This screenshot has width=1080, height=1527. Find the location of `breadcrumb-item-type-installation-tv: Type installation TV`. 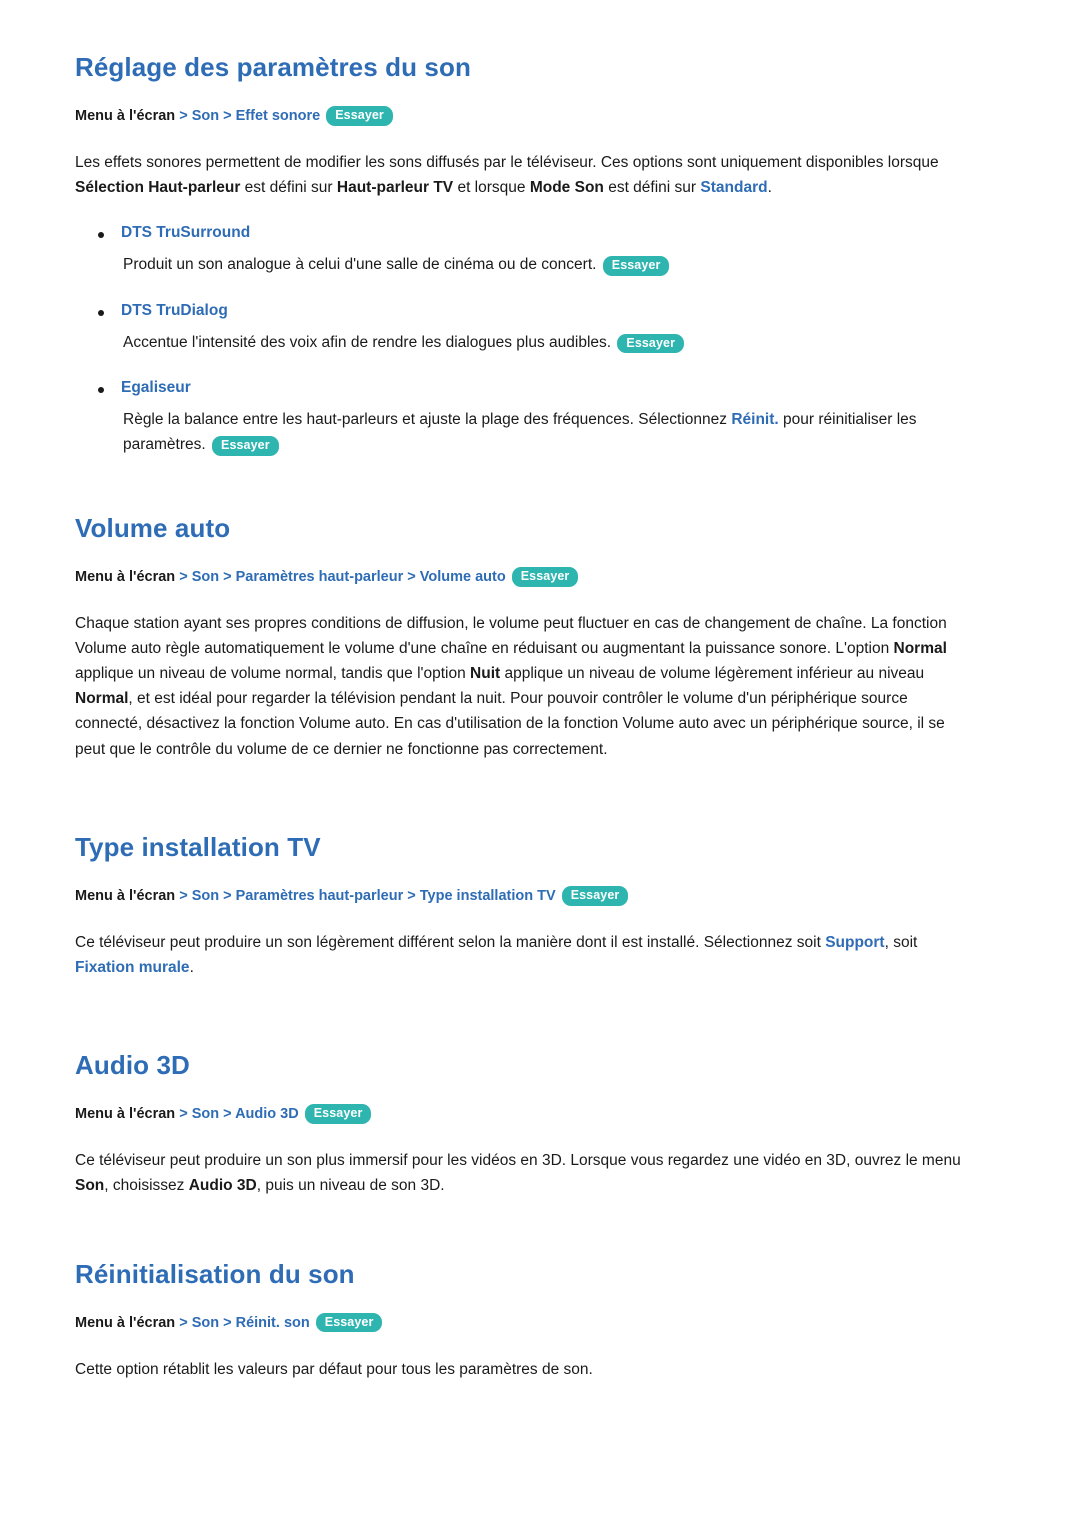

breadcrumb-item-type-installation-tv: Type installation TV is located at coordinates (487, 895).